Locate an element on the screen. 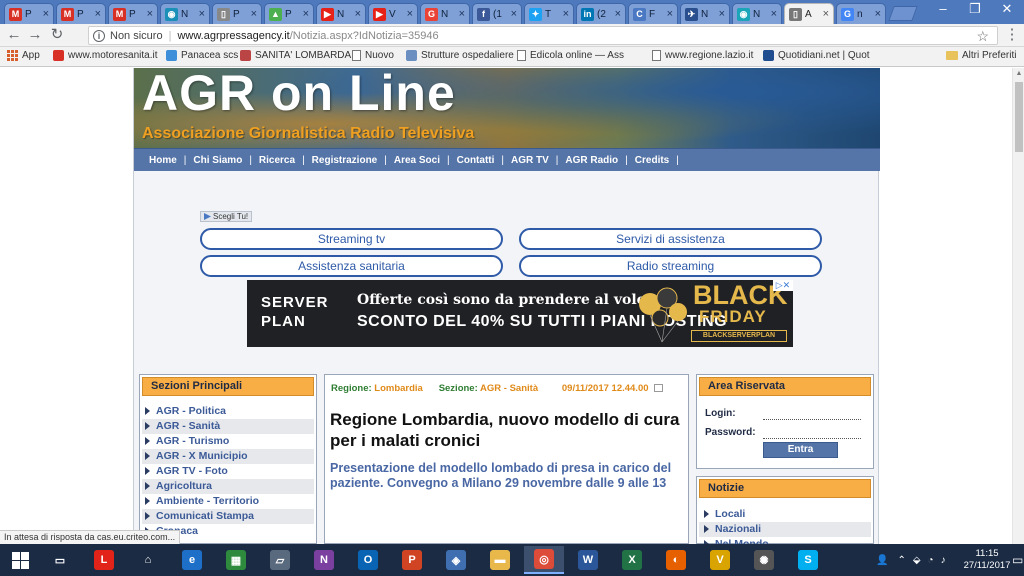 The width and height of the screenshot is (1024, 576). bookmark-motoresanita: www.motoresanita.it is located at coordinates (105, 55).